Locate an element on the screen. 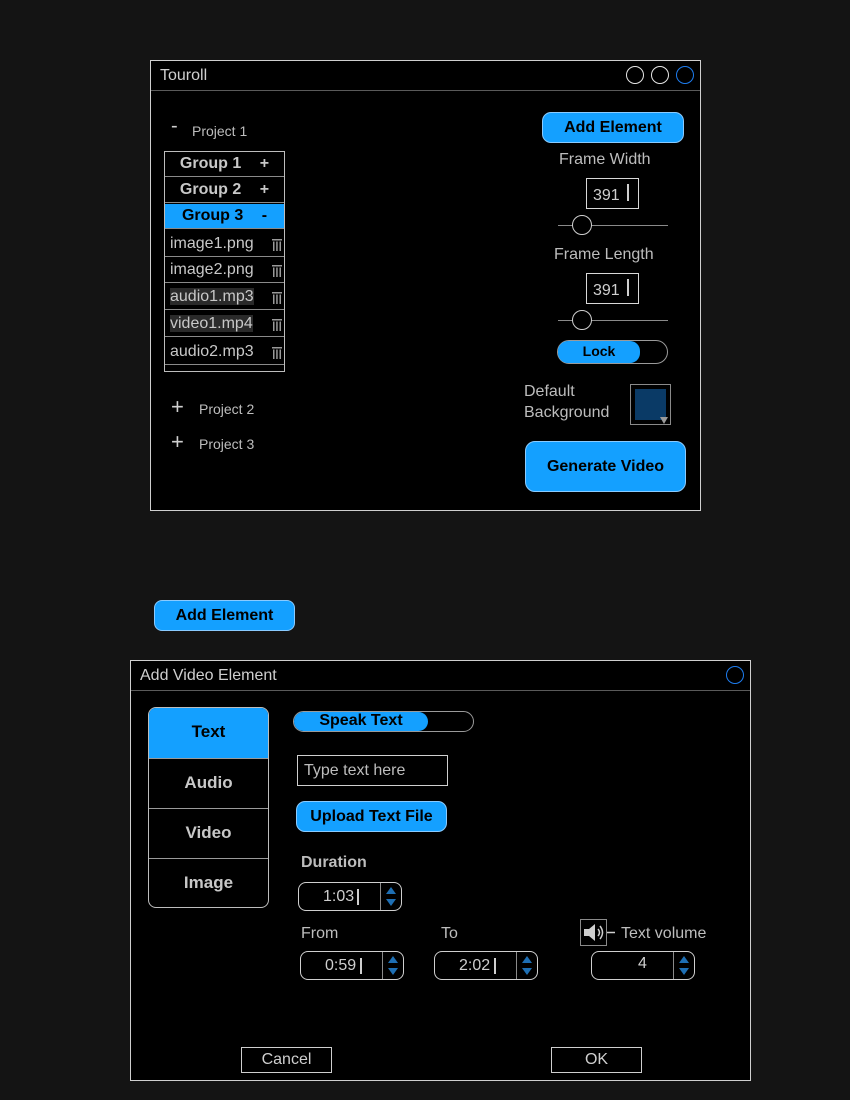 The width and height of the screenshot is (850, 1100). file-name: audio1.mp3 is located at coordinates (212, 296).